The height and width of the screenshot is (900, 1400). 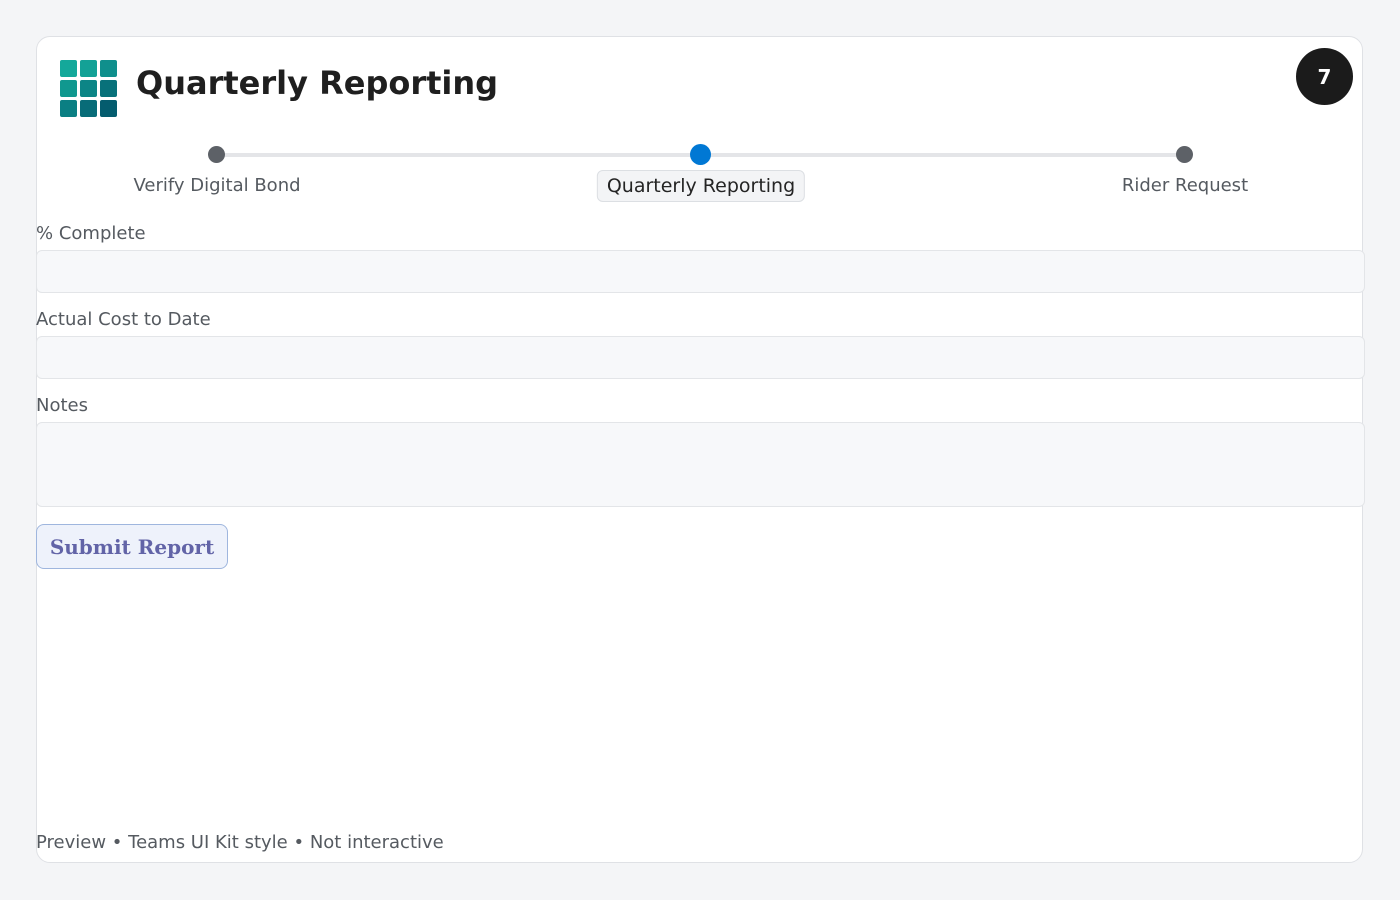 What do you see at coordinates (700, 357) in the screenshot?
I see `actual-cost-input` at bounding box center [700, 357].